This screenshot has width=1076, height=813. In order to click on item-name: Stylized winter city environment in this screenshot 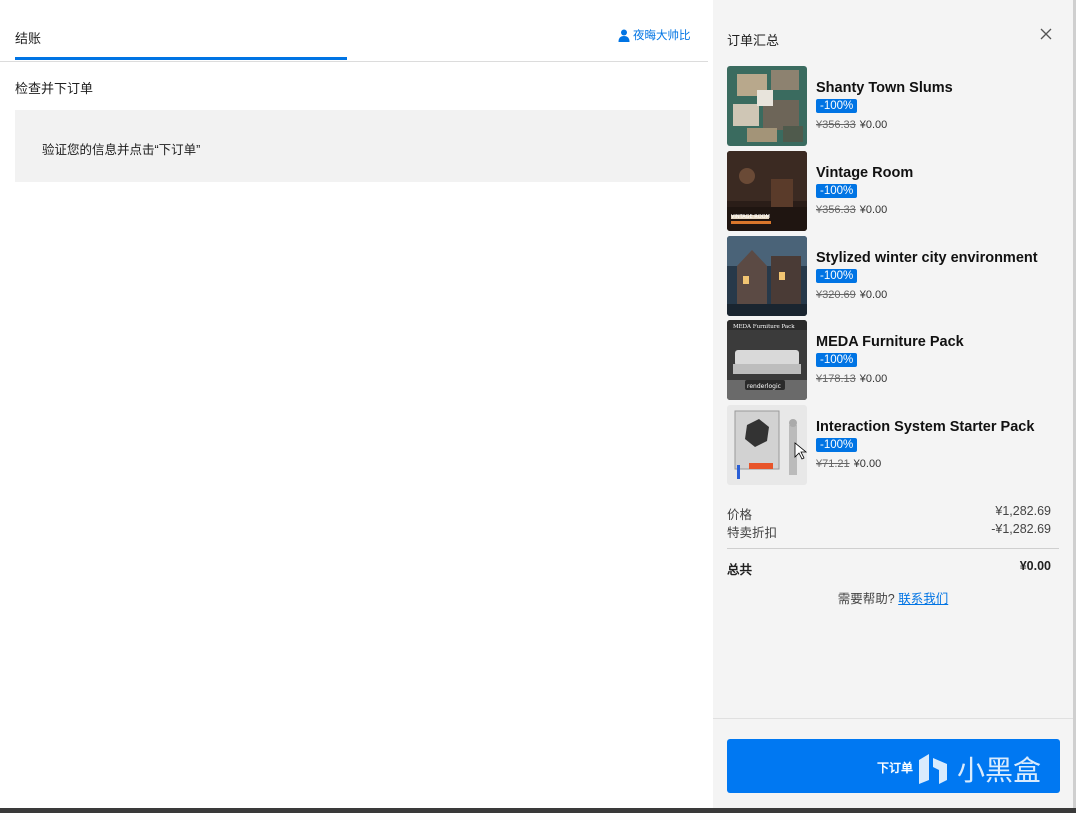, I will do `click(927, 258)`.